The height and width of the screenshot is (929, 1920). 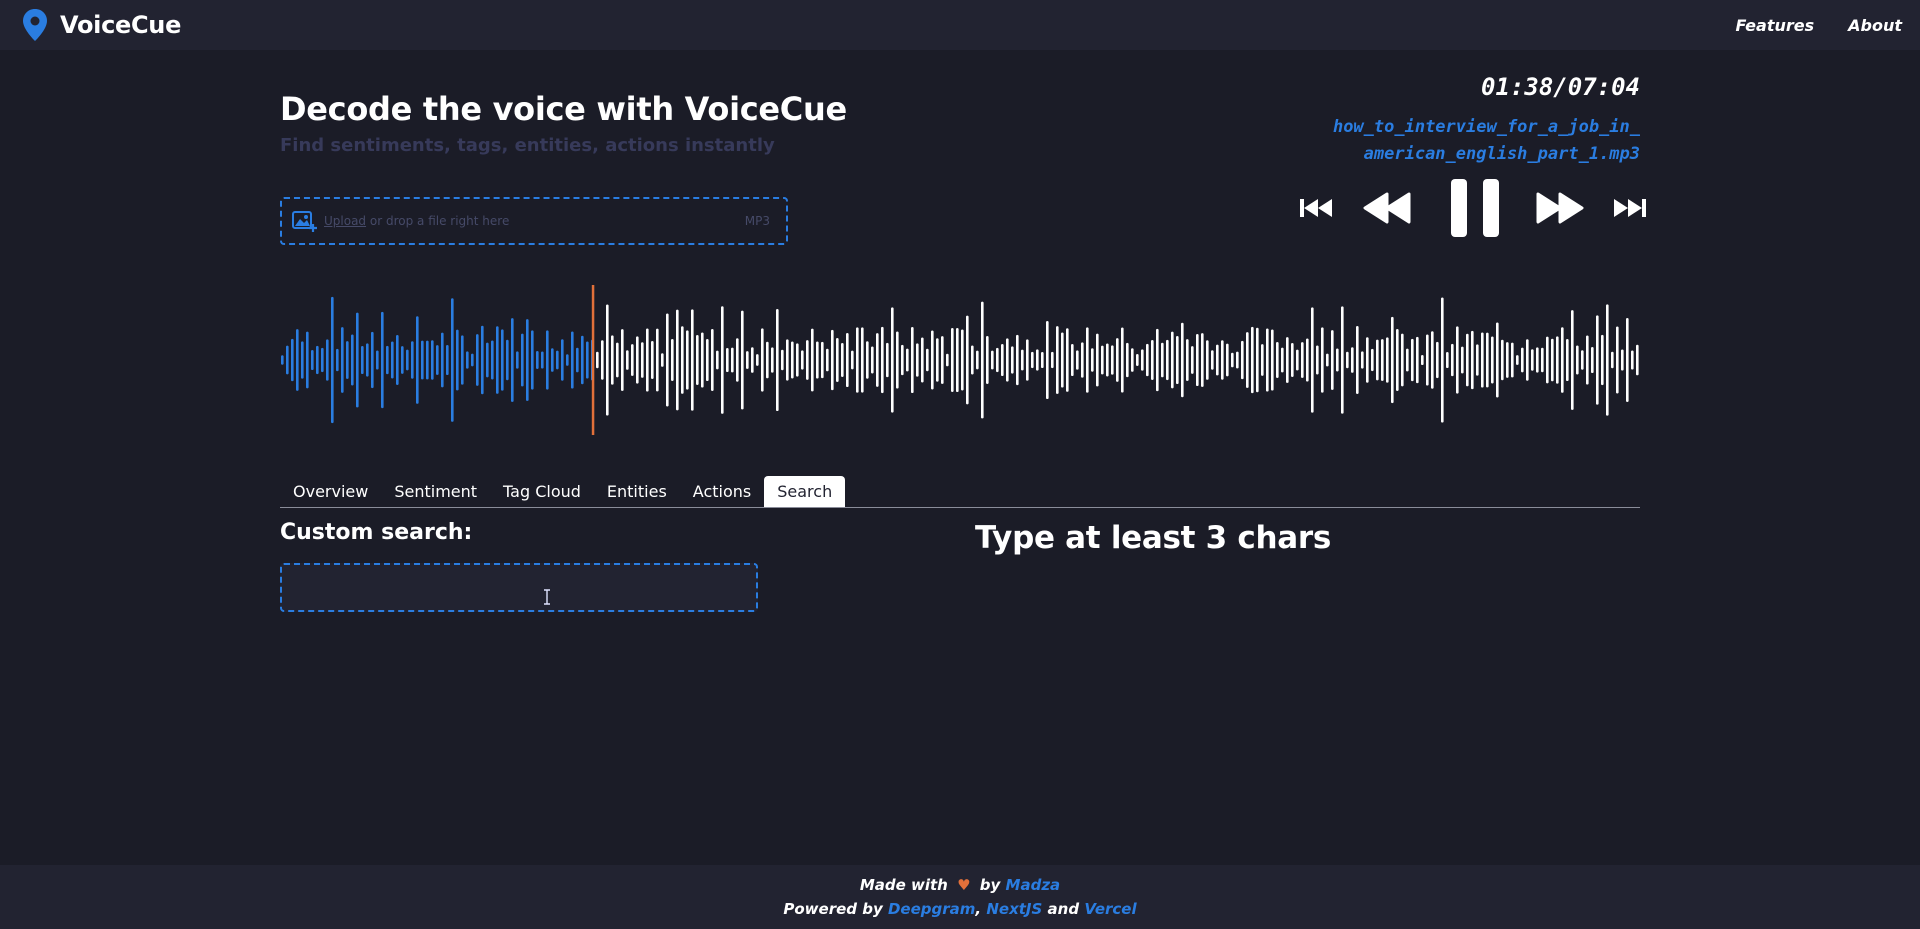 What do you see at coordinates (1560, 87) in the screenshot?
I see `playback-time: 01:38/07:04` at bounding box center [1560, 87].